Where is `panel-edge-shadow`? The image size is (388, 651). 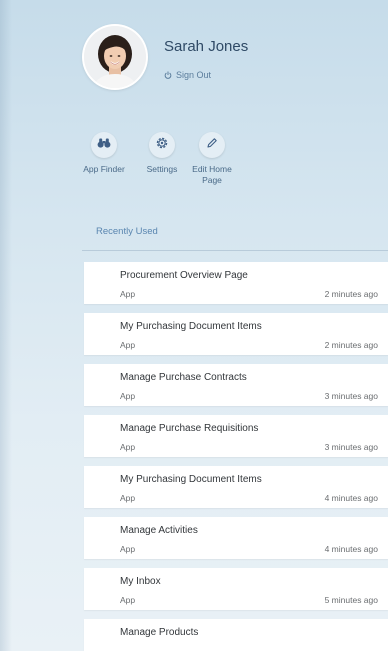
panel-edge-shadow is located at coordinates (6, 325).